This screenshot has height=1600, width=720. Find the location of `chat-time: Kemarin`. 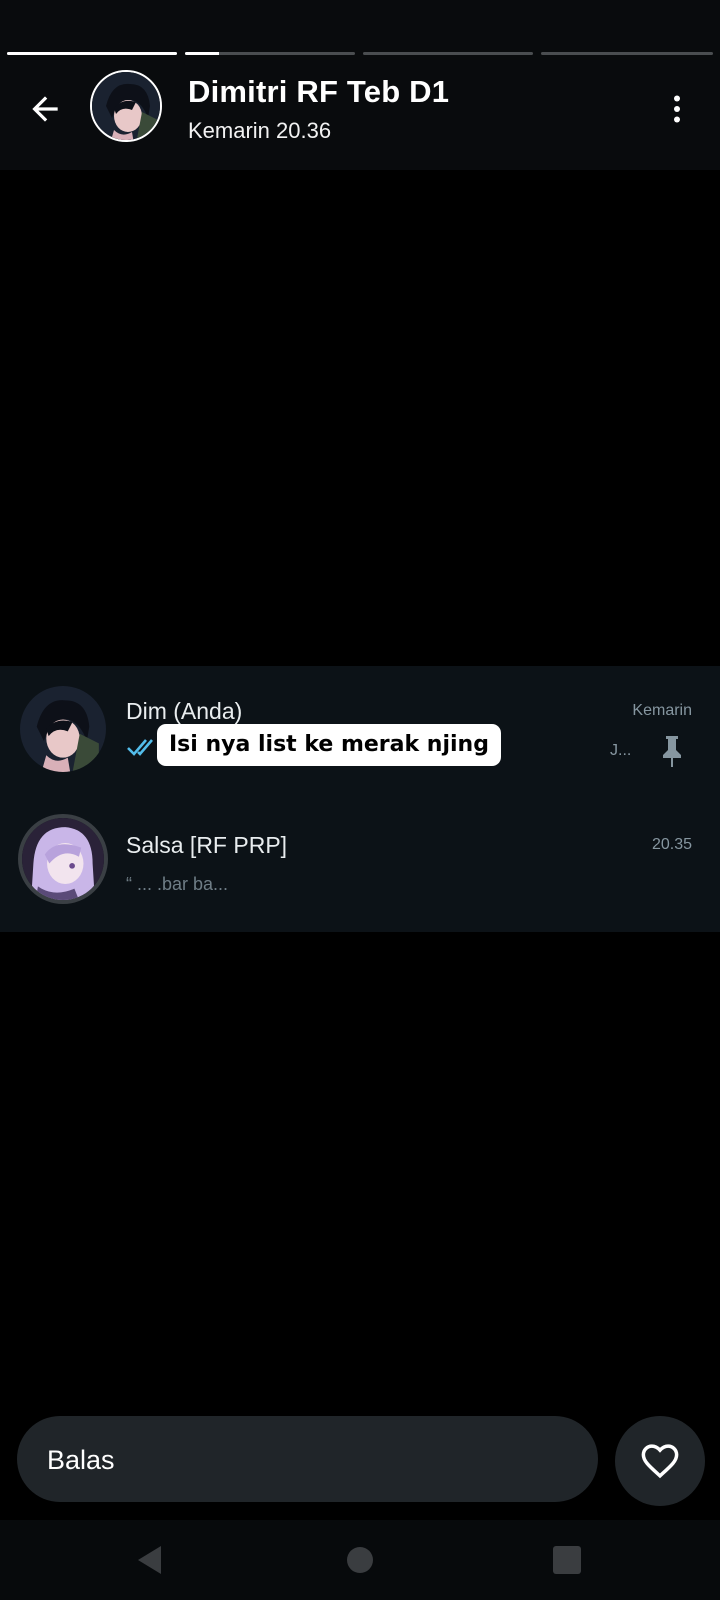

chat-time: Kemarin is located at coordinates (662, 710).